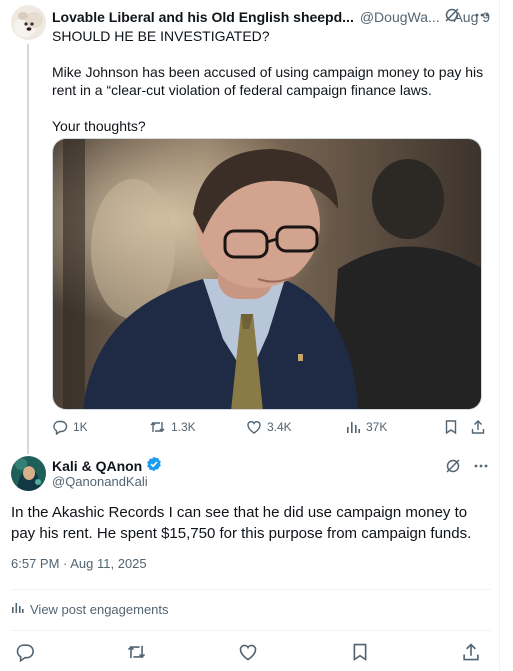  Describe the element at coordinates (28, 473) in the screenshot. I see `avatar-reply` at that location.